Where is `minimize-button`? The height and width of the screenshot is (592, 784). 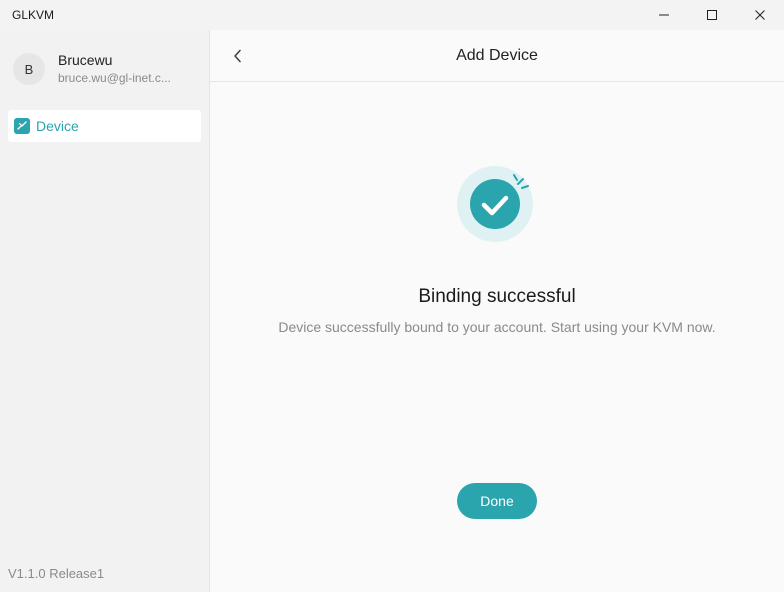
minimize-button is located at coordinates (664, 15).